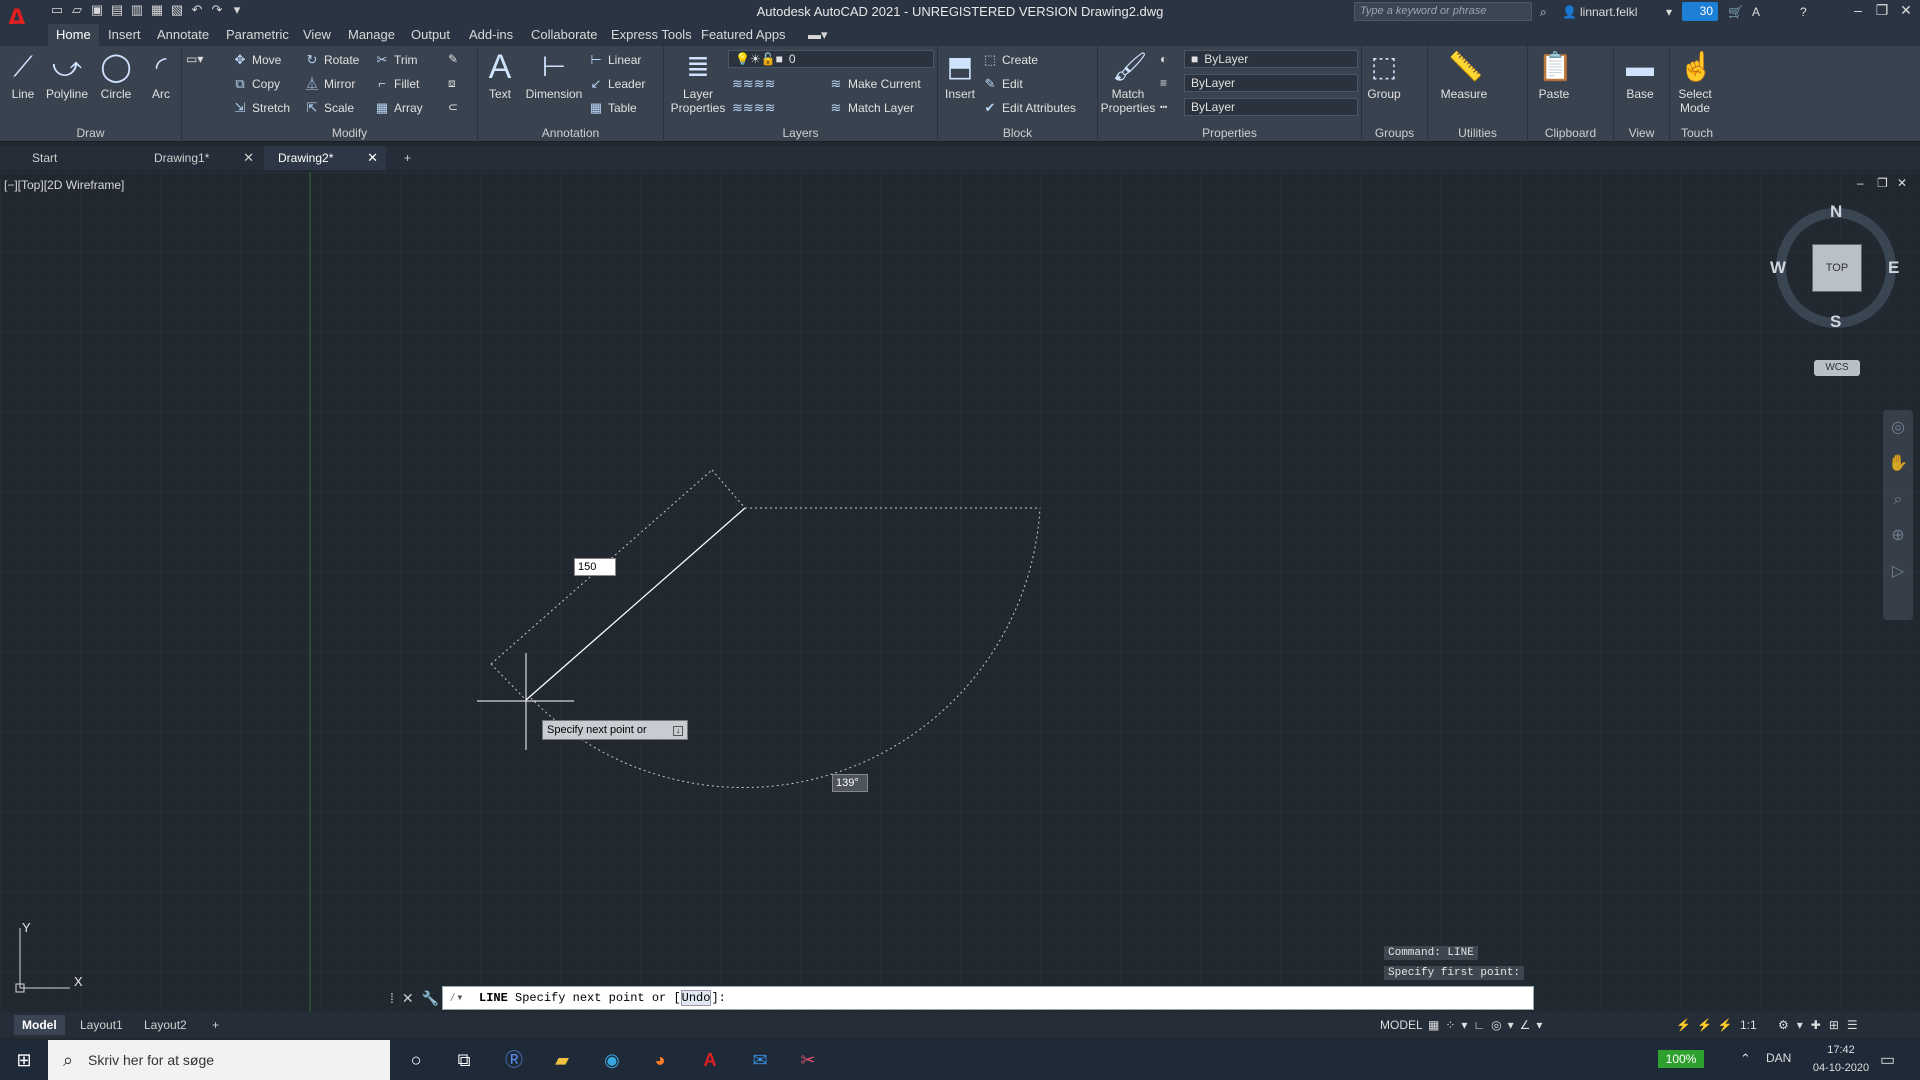 The width and height of the screenshot is (1920, 1080). Describe the element at coordinates (90, 133) in the screenshot. I see `panel-title-draw: Draw` at that location.